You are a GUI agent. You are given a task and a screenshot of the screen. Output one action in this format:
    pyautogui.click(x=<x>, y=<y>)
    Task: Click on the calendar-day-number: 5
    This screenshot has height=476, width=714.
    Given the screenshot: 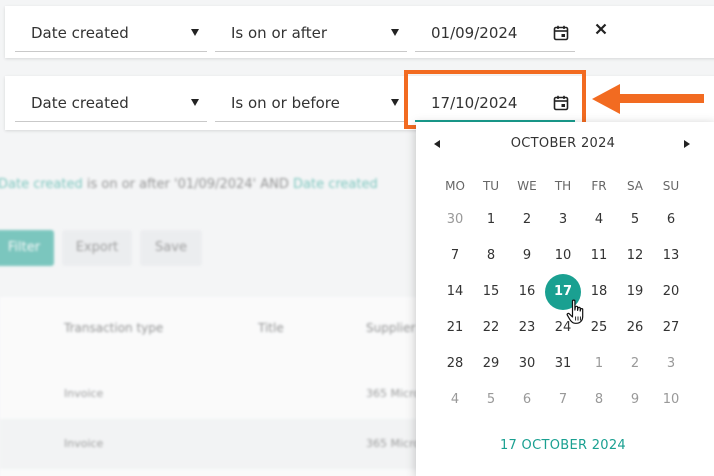 What is the action you would take?
    pyautogui.click(x=491, y=399)
    